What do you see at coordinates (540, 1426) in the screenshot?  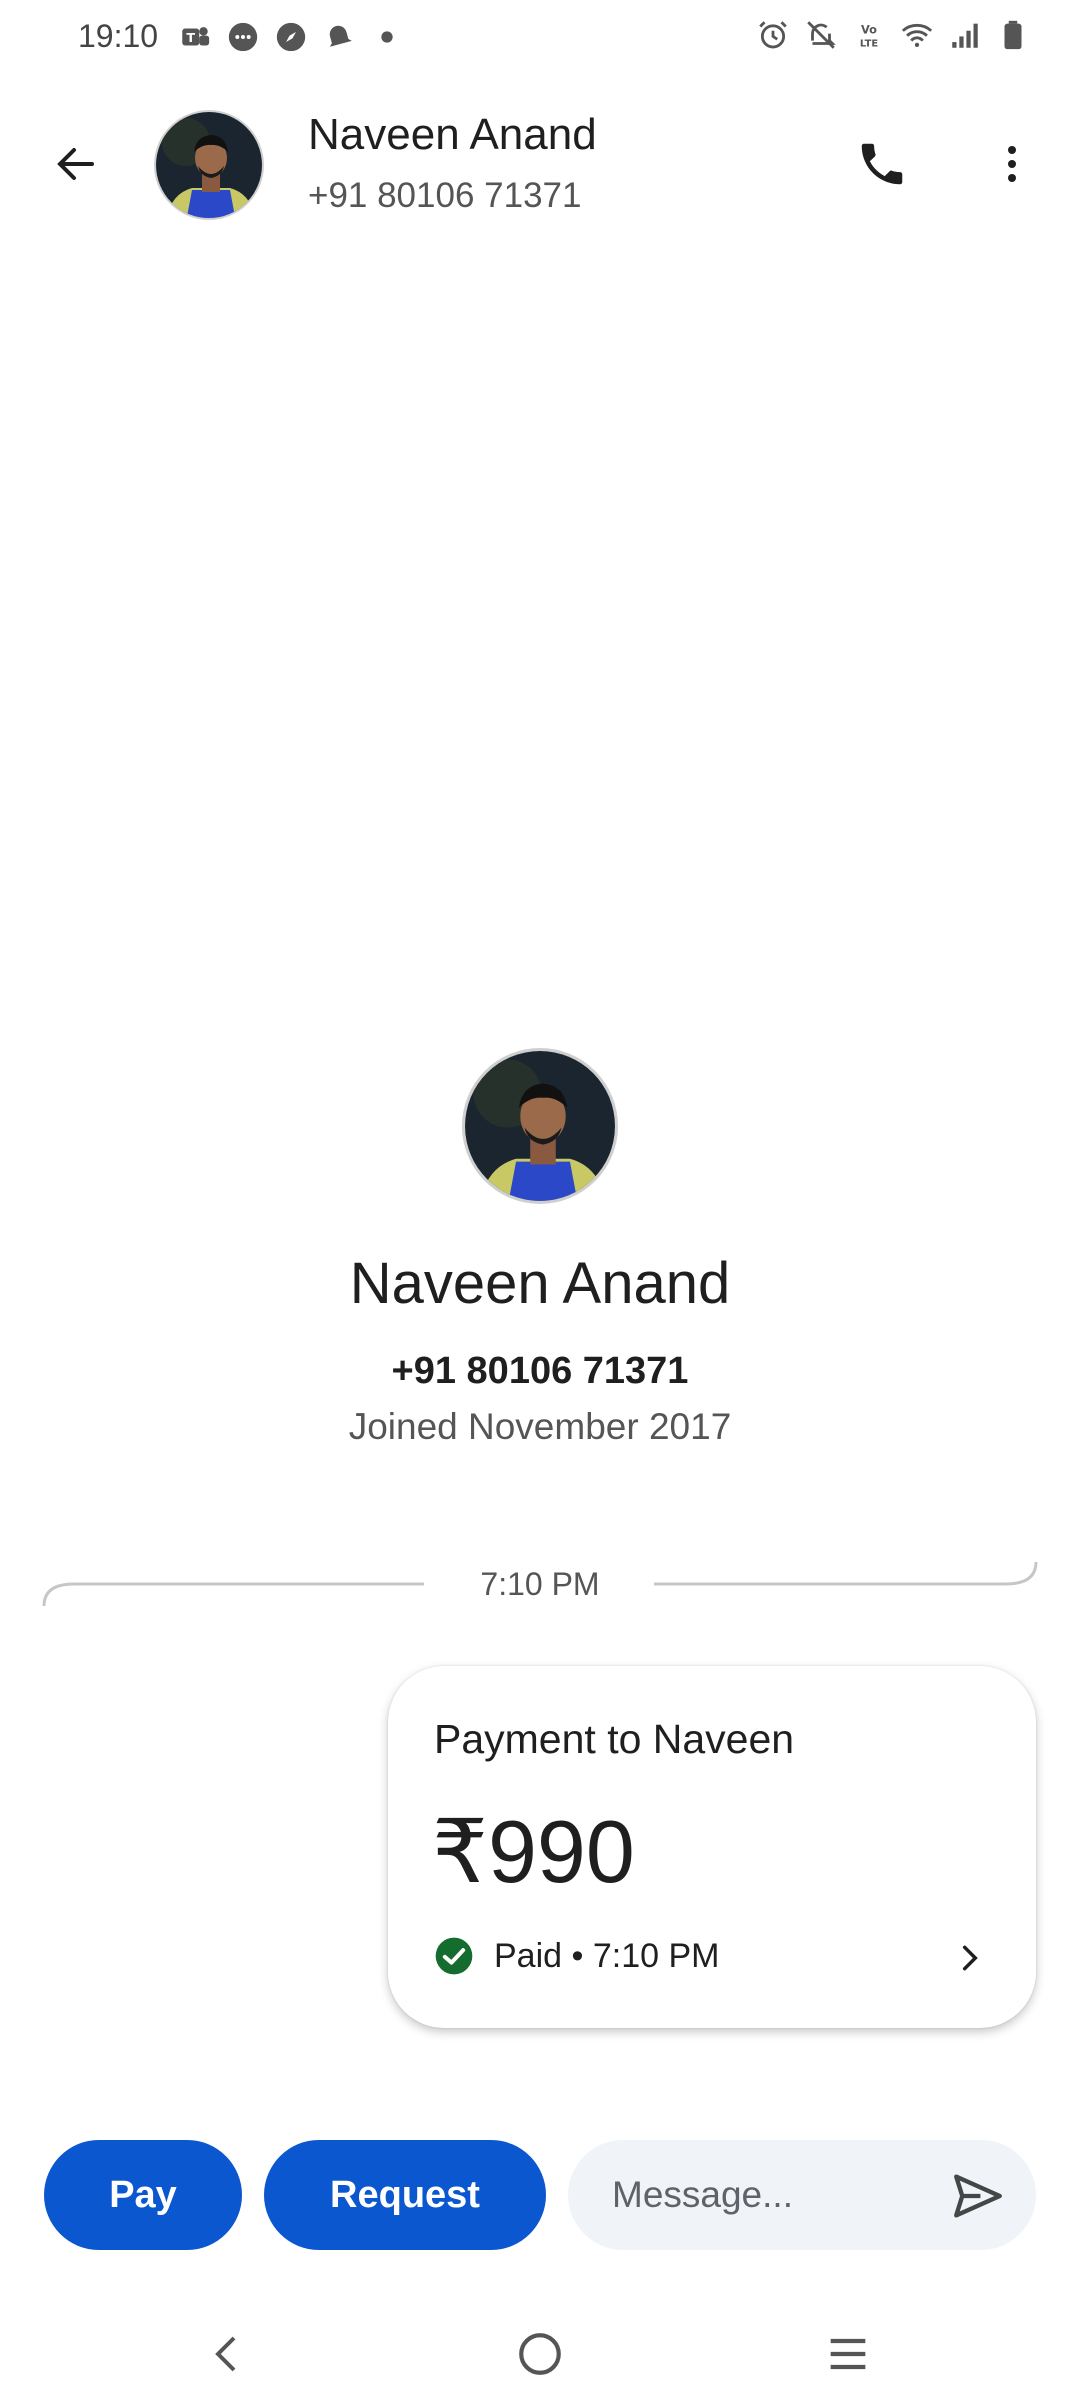 I see `profile-joined-date: Joined November 2017` at bounding box center [540, 1426].